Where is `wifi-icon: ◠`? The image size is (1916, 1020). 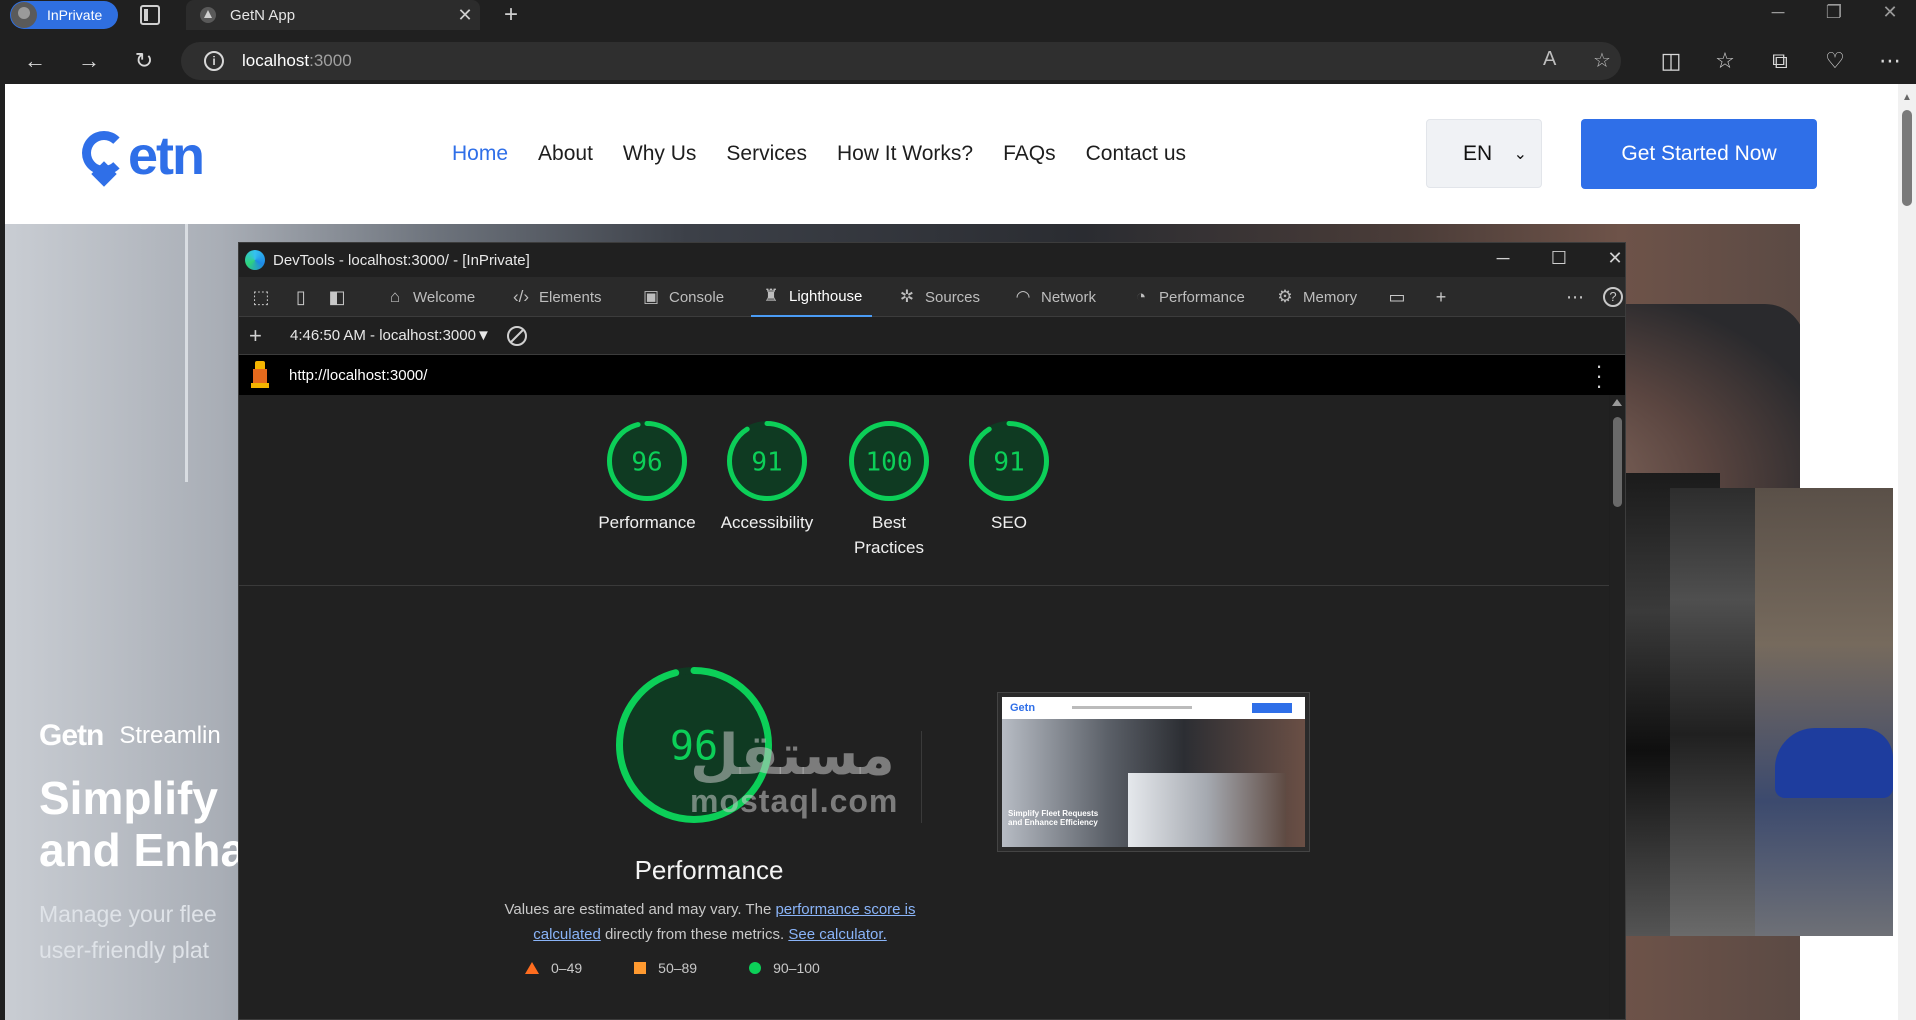
wifi-icon: ◠ is located at coordinates (1023, 296).